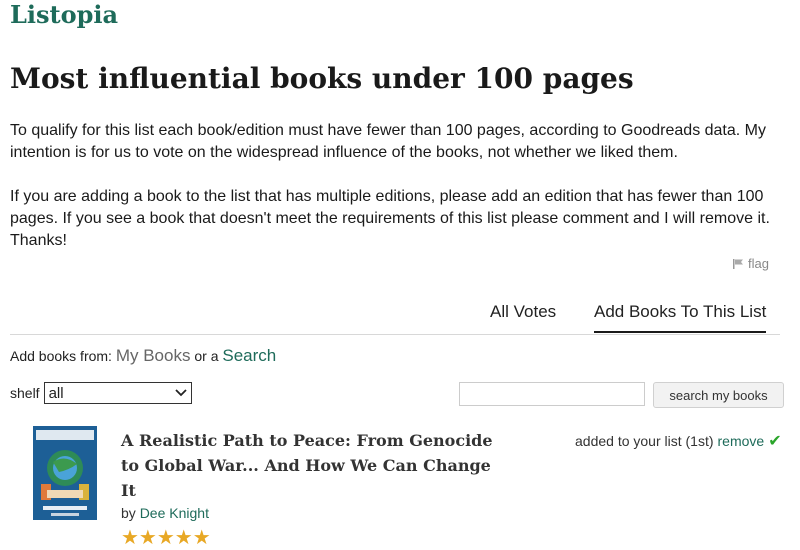  I want to click on page-title: Most influential books under 100 pages, so click(322, 78).